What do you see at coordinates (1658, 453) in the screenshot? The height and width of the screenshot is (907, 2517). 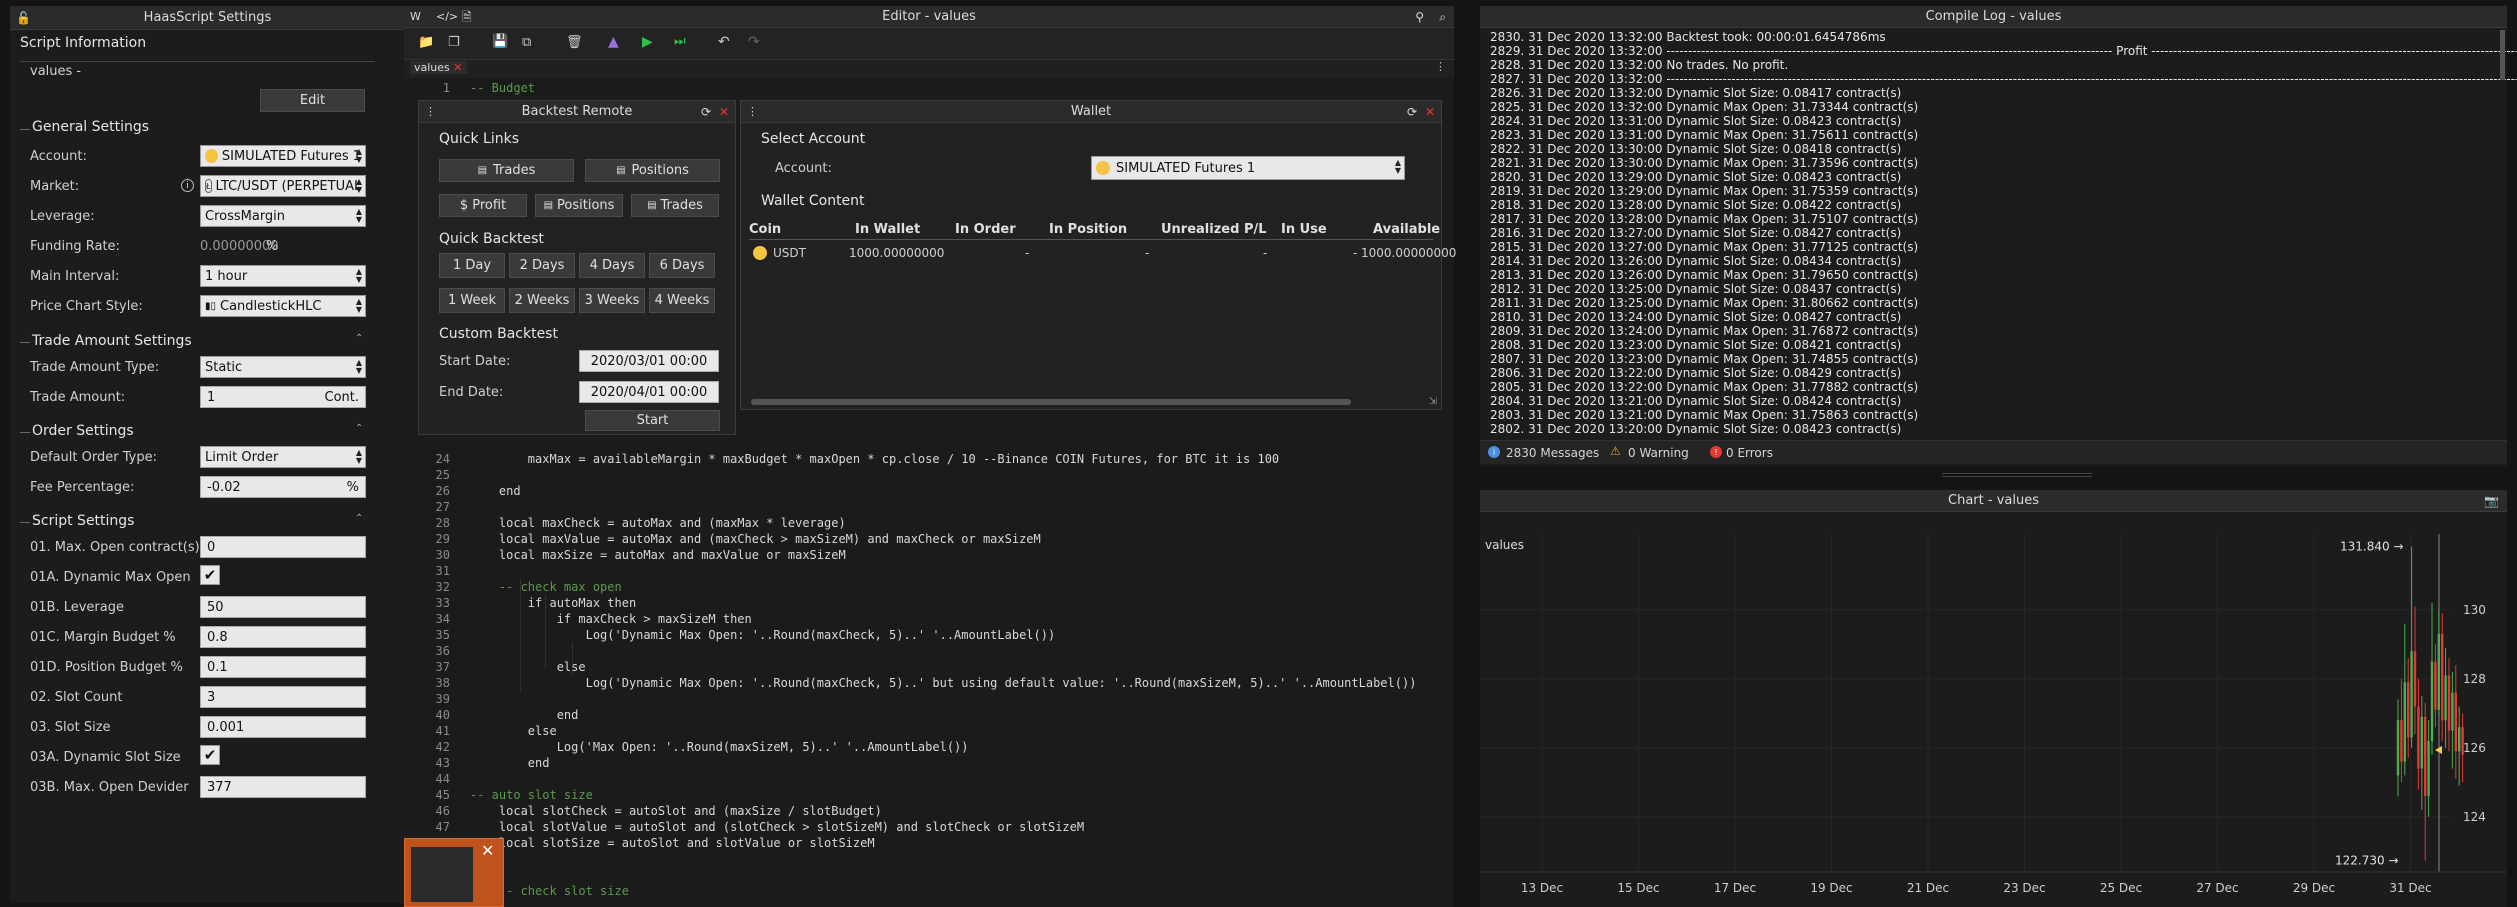 I see `warnings-count: 0 Warning` at bounding box center [1658, 453].